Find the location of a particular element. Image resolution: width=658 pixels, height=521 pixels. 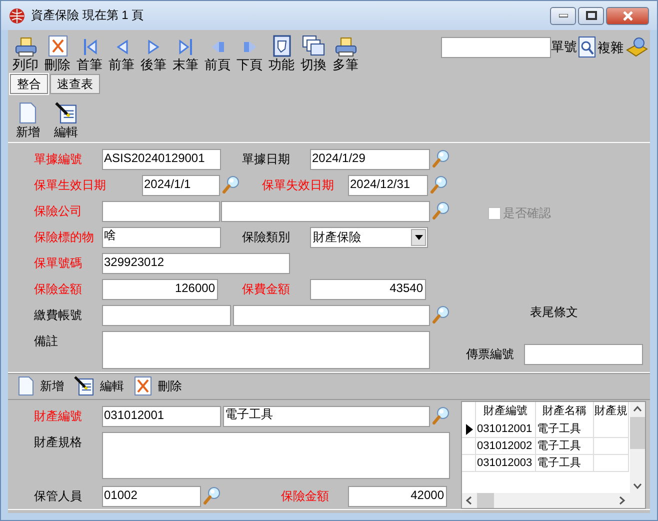

input-field: 啥 is located at coordinates (161, 237).